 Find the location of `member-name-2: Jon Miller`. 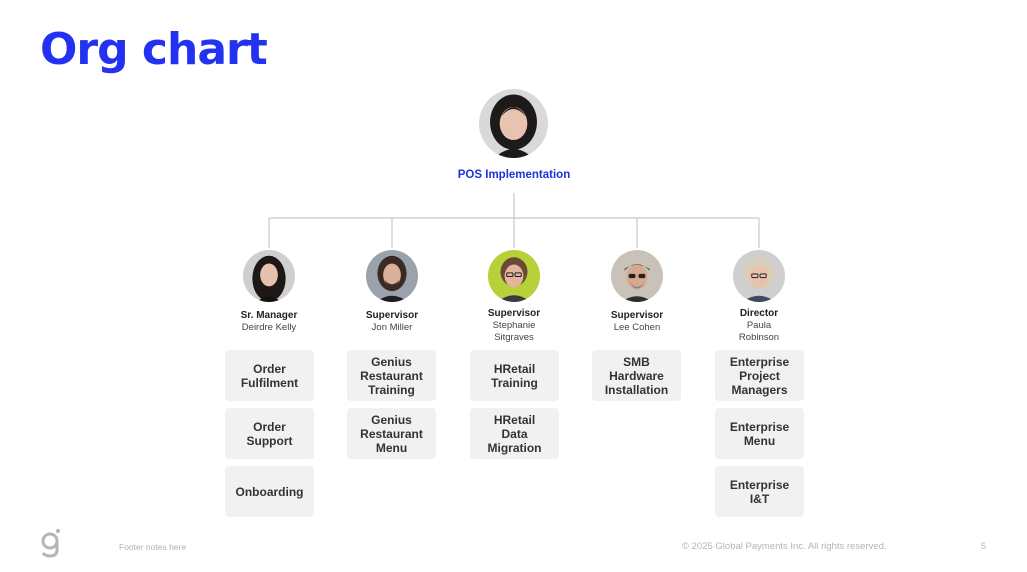

member-name-2: Jon Miller is located at coordinates (392, 327).